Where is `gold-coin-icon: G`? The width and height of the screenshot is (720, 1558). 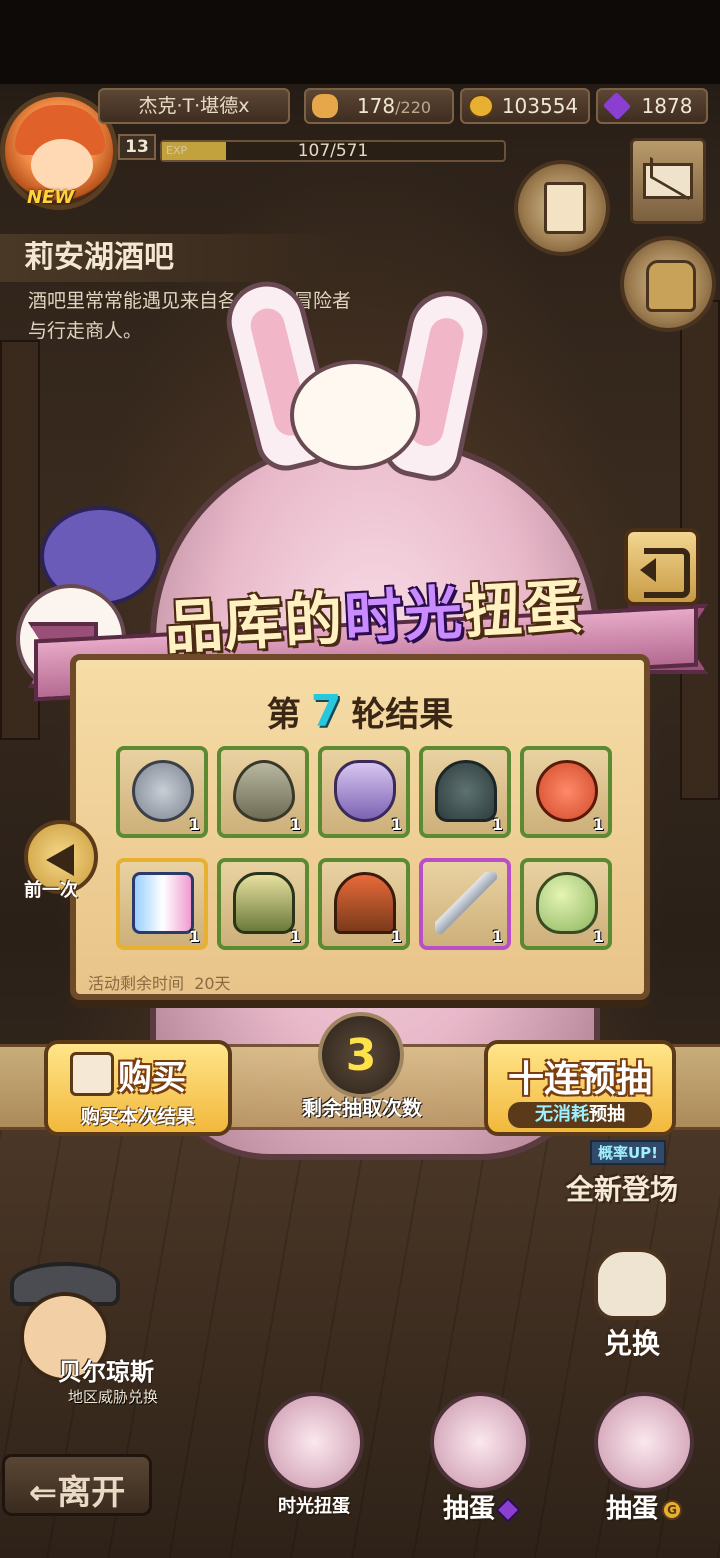
gold-coin-icon: G is located at coordinates (672, 1509).